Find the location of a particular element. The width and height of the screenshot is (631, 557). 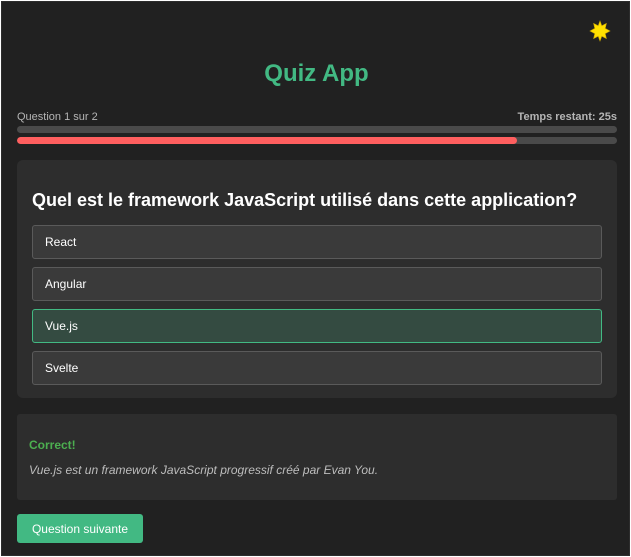

feedback-title: Correct! is located at coordinates (52, 445).